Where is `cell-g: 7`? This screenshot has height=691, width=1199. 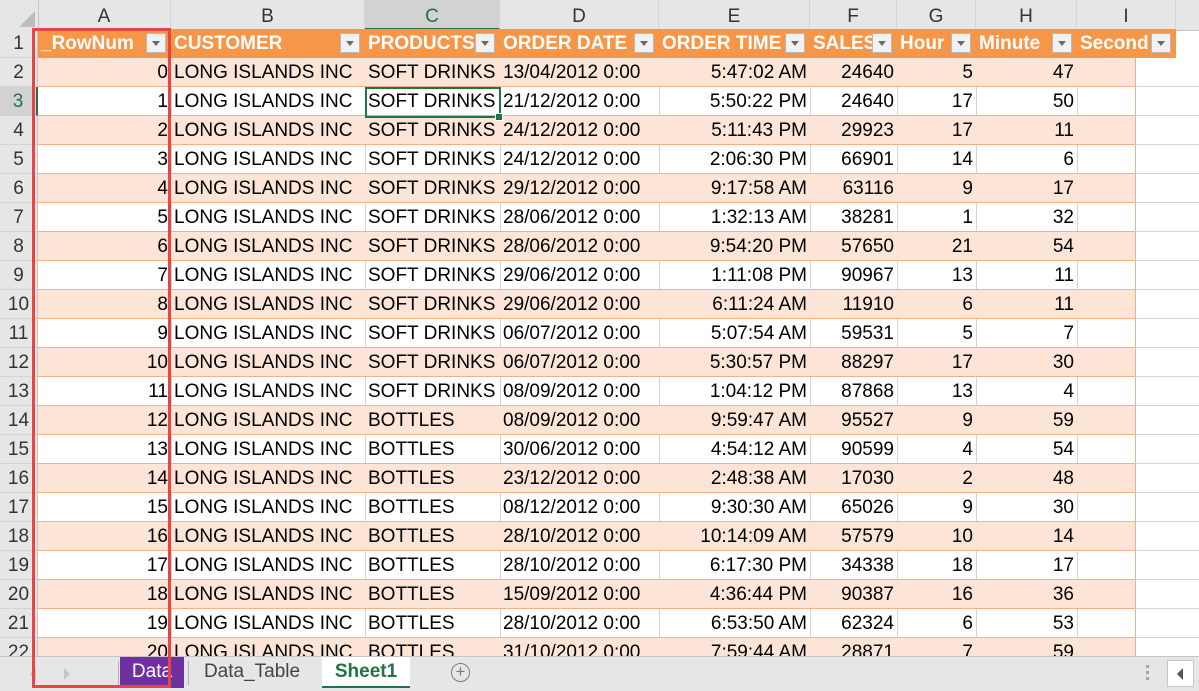
cell-g: 7 is located at coordinates (936, 647).